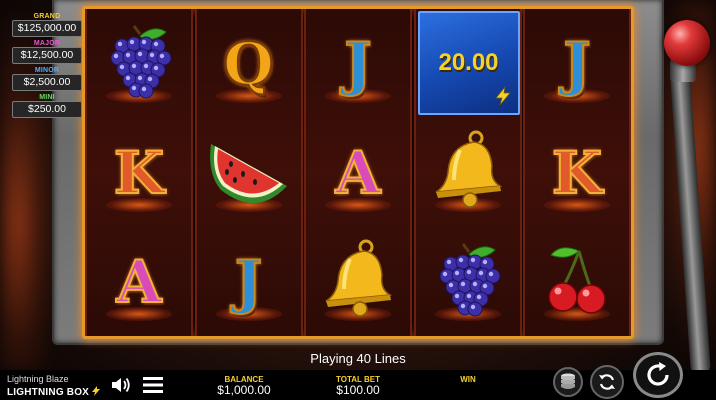  What do you see at coordinates (358, 390) in the screenshot?
I see `total-bet-value: $100.00` at bounding box center [358, 390].